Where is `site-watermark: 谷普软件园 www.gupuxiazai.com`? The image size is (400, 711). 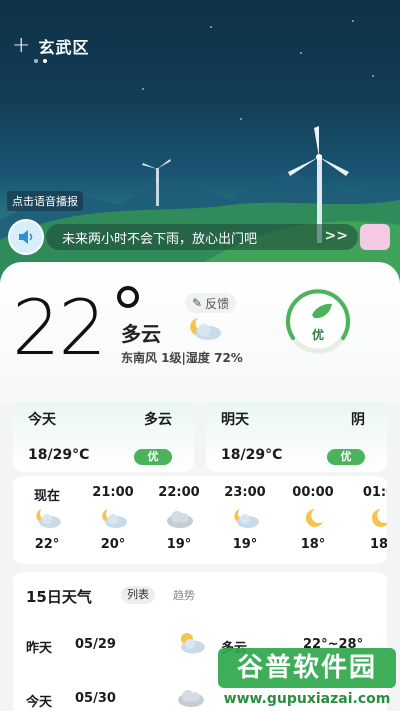 site-watermark: 谷普软件园 www.gupuxiazai.com is located at coordinates (307, 679).